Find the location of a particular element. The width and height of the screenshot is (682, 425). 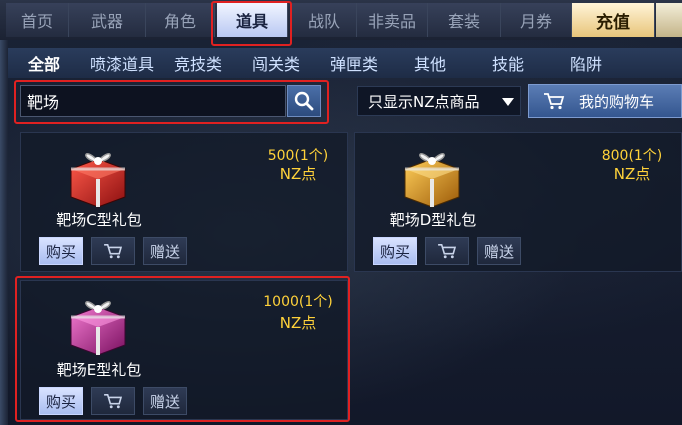

tab-items: 道具 is located at coordinates (252, 20).